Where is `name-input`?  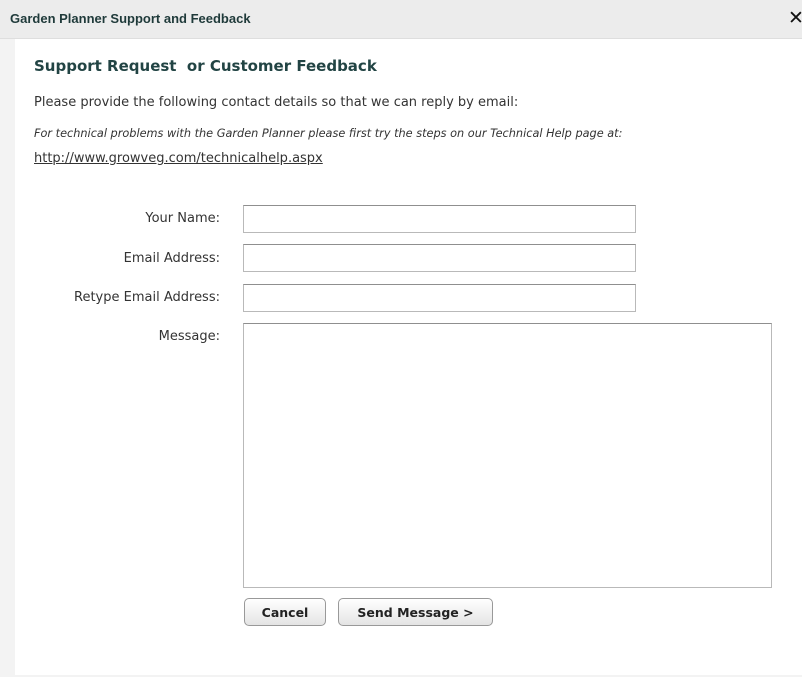 name-input is located at coordinates (439, 219).